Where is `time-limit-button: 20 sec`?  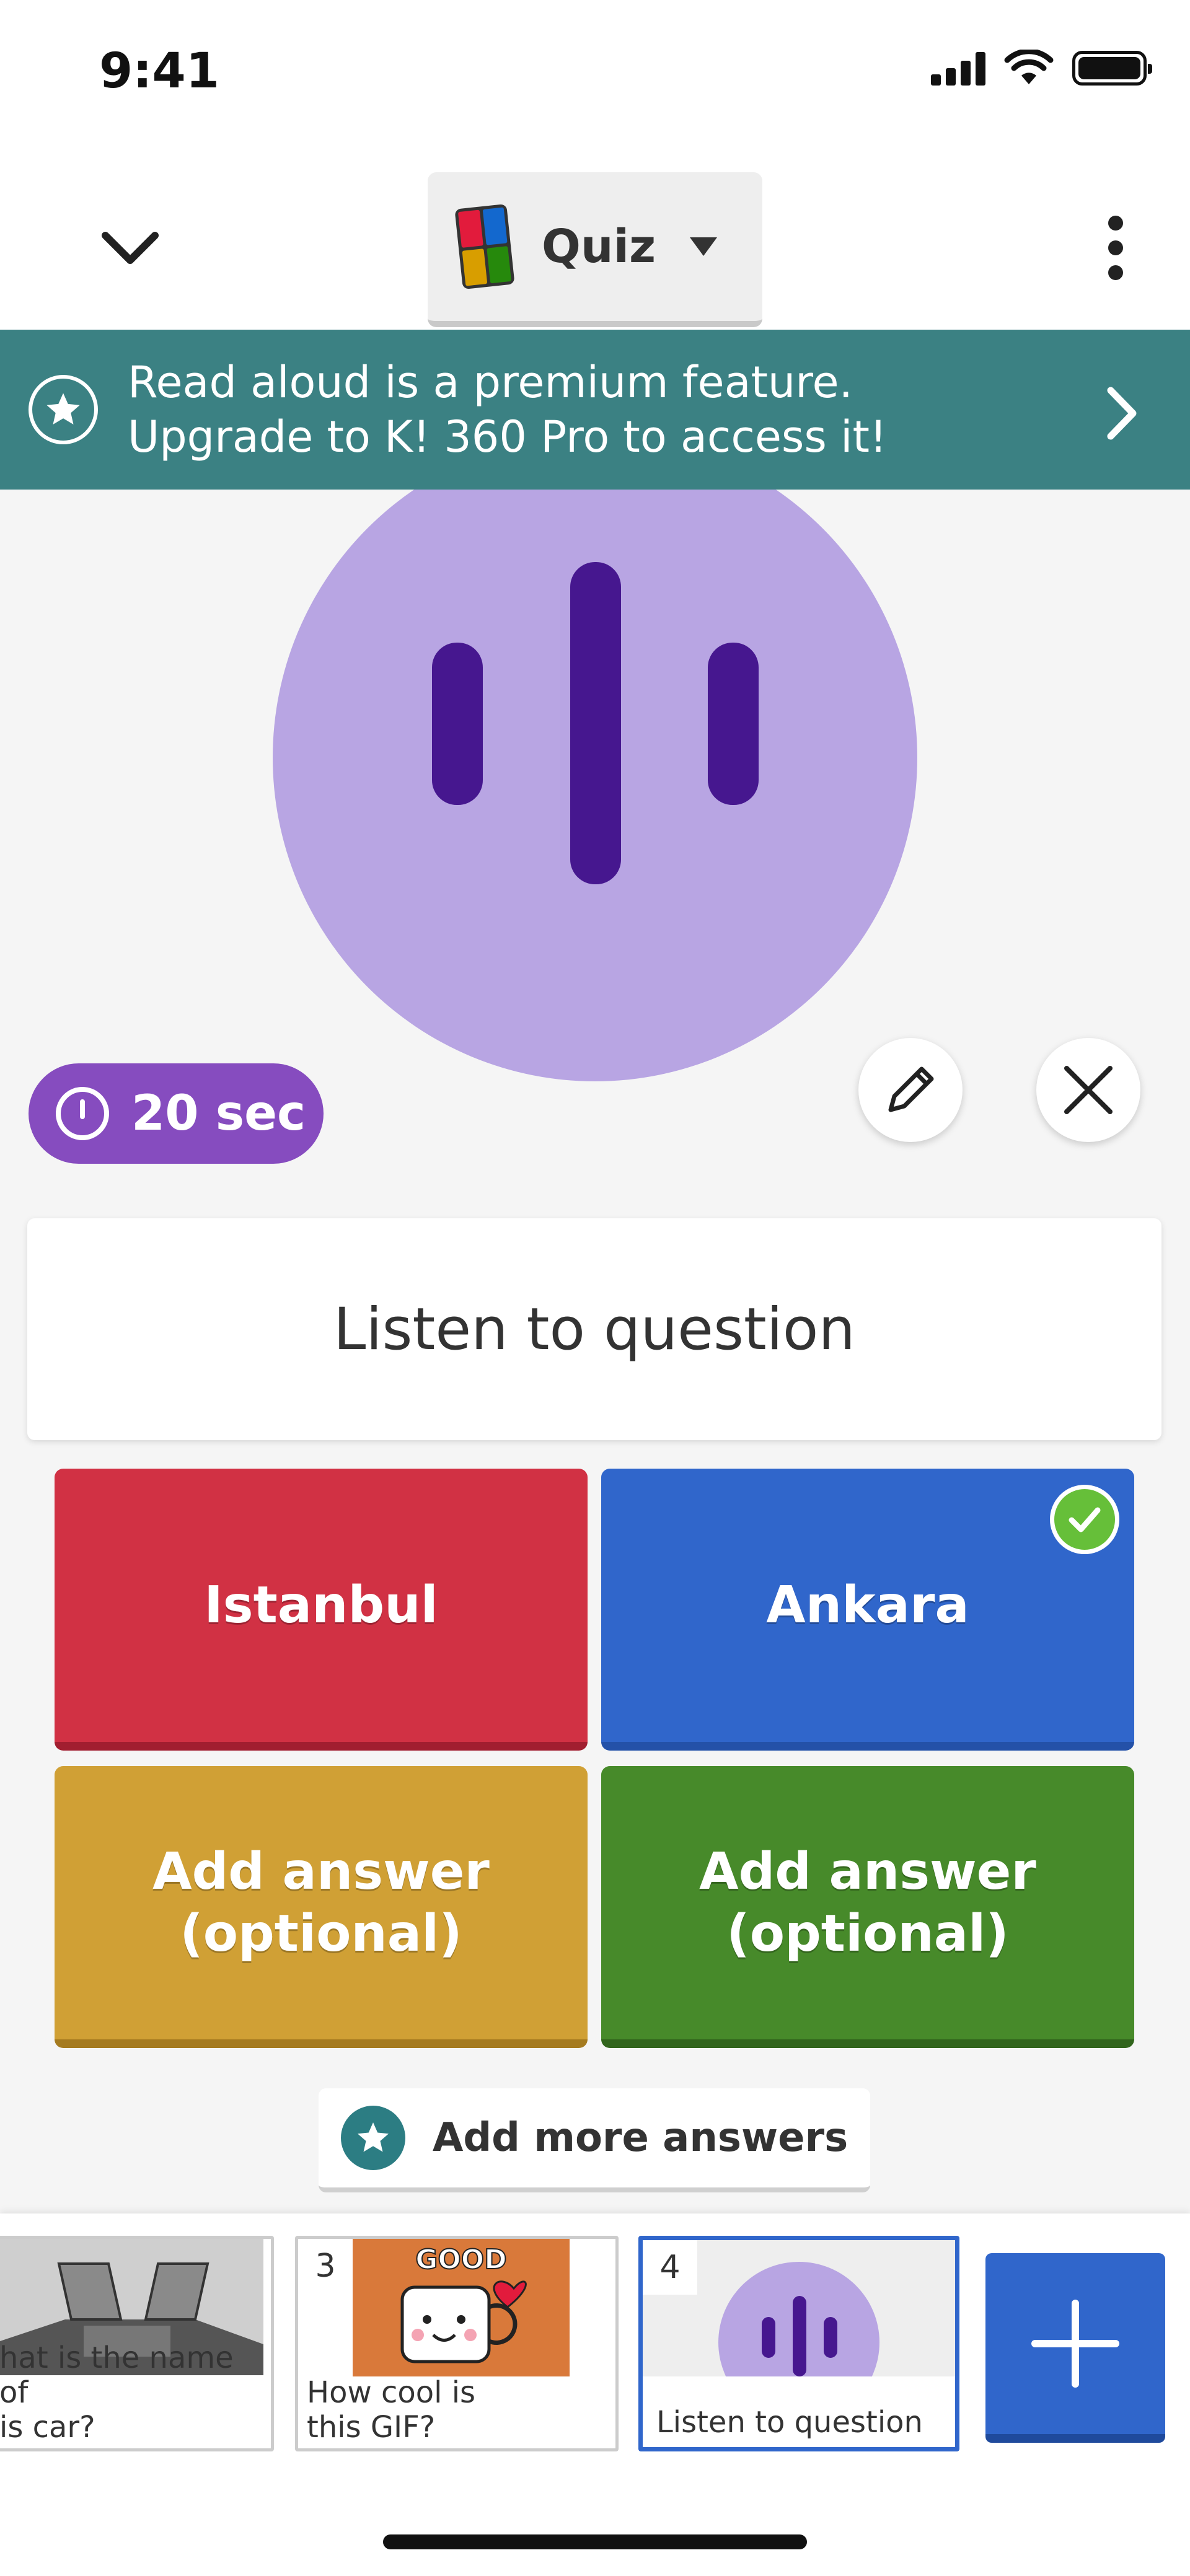
time-limit-button: 20 sec is located at coordinates (176, 1113).